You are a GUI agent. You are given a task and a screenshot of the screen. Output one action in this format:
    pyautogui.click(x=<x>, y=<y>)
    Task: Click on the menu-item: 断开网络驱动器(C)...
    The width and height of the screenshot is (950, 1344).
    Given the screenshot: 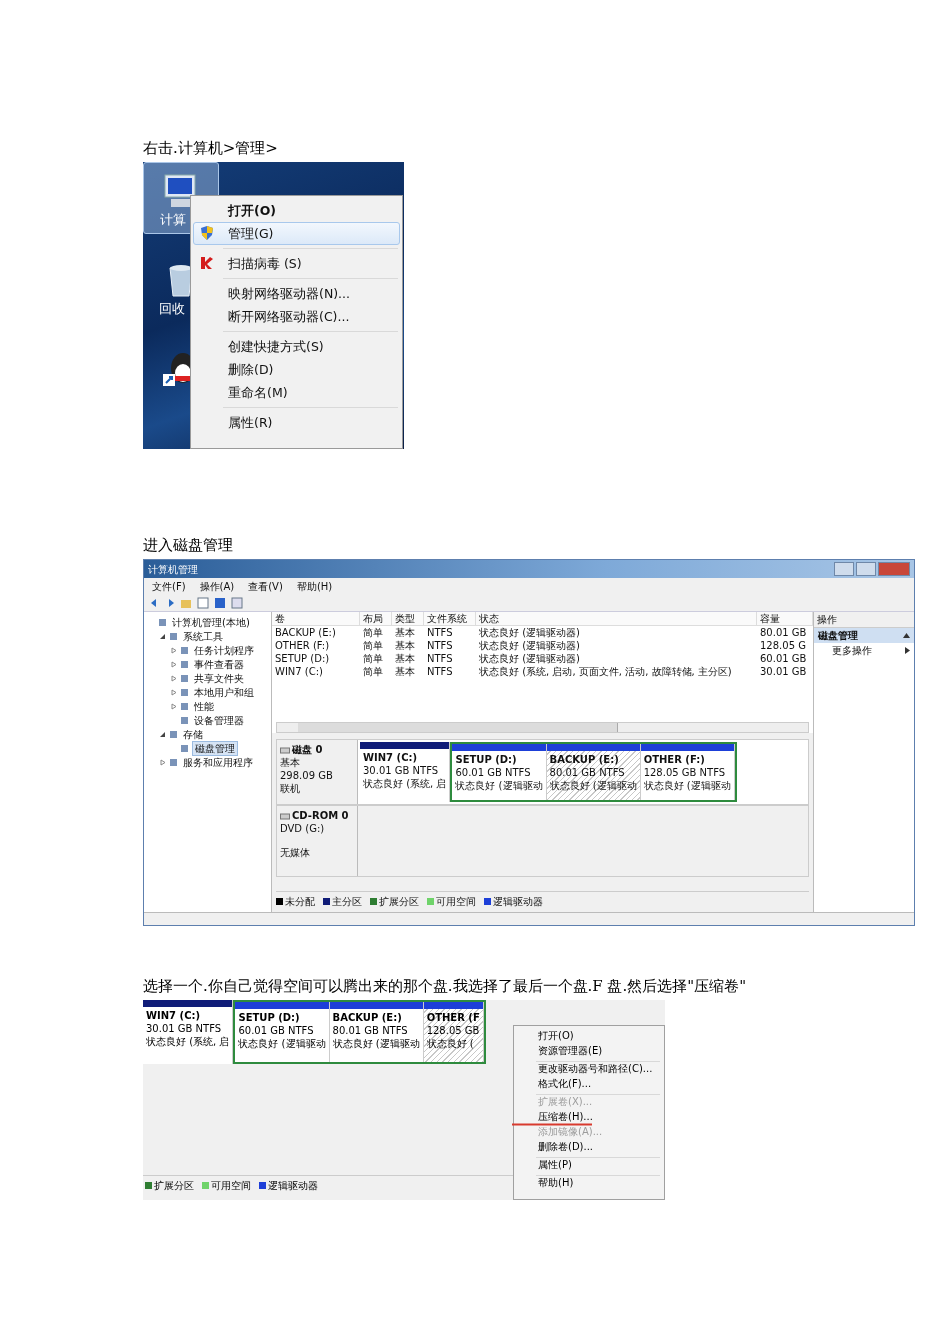 What is the action you would take?
    pyautogui.click(x=296, y=316)
    